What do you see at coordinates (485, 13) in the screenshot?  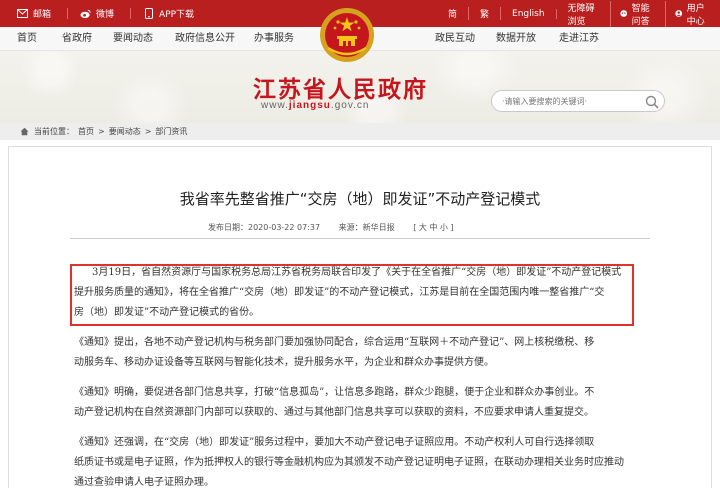 I see `traditional-chinese-link: 繁` at bounding box center [485, 13].